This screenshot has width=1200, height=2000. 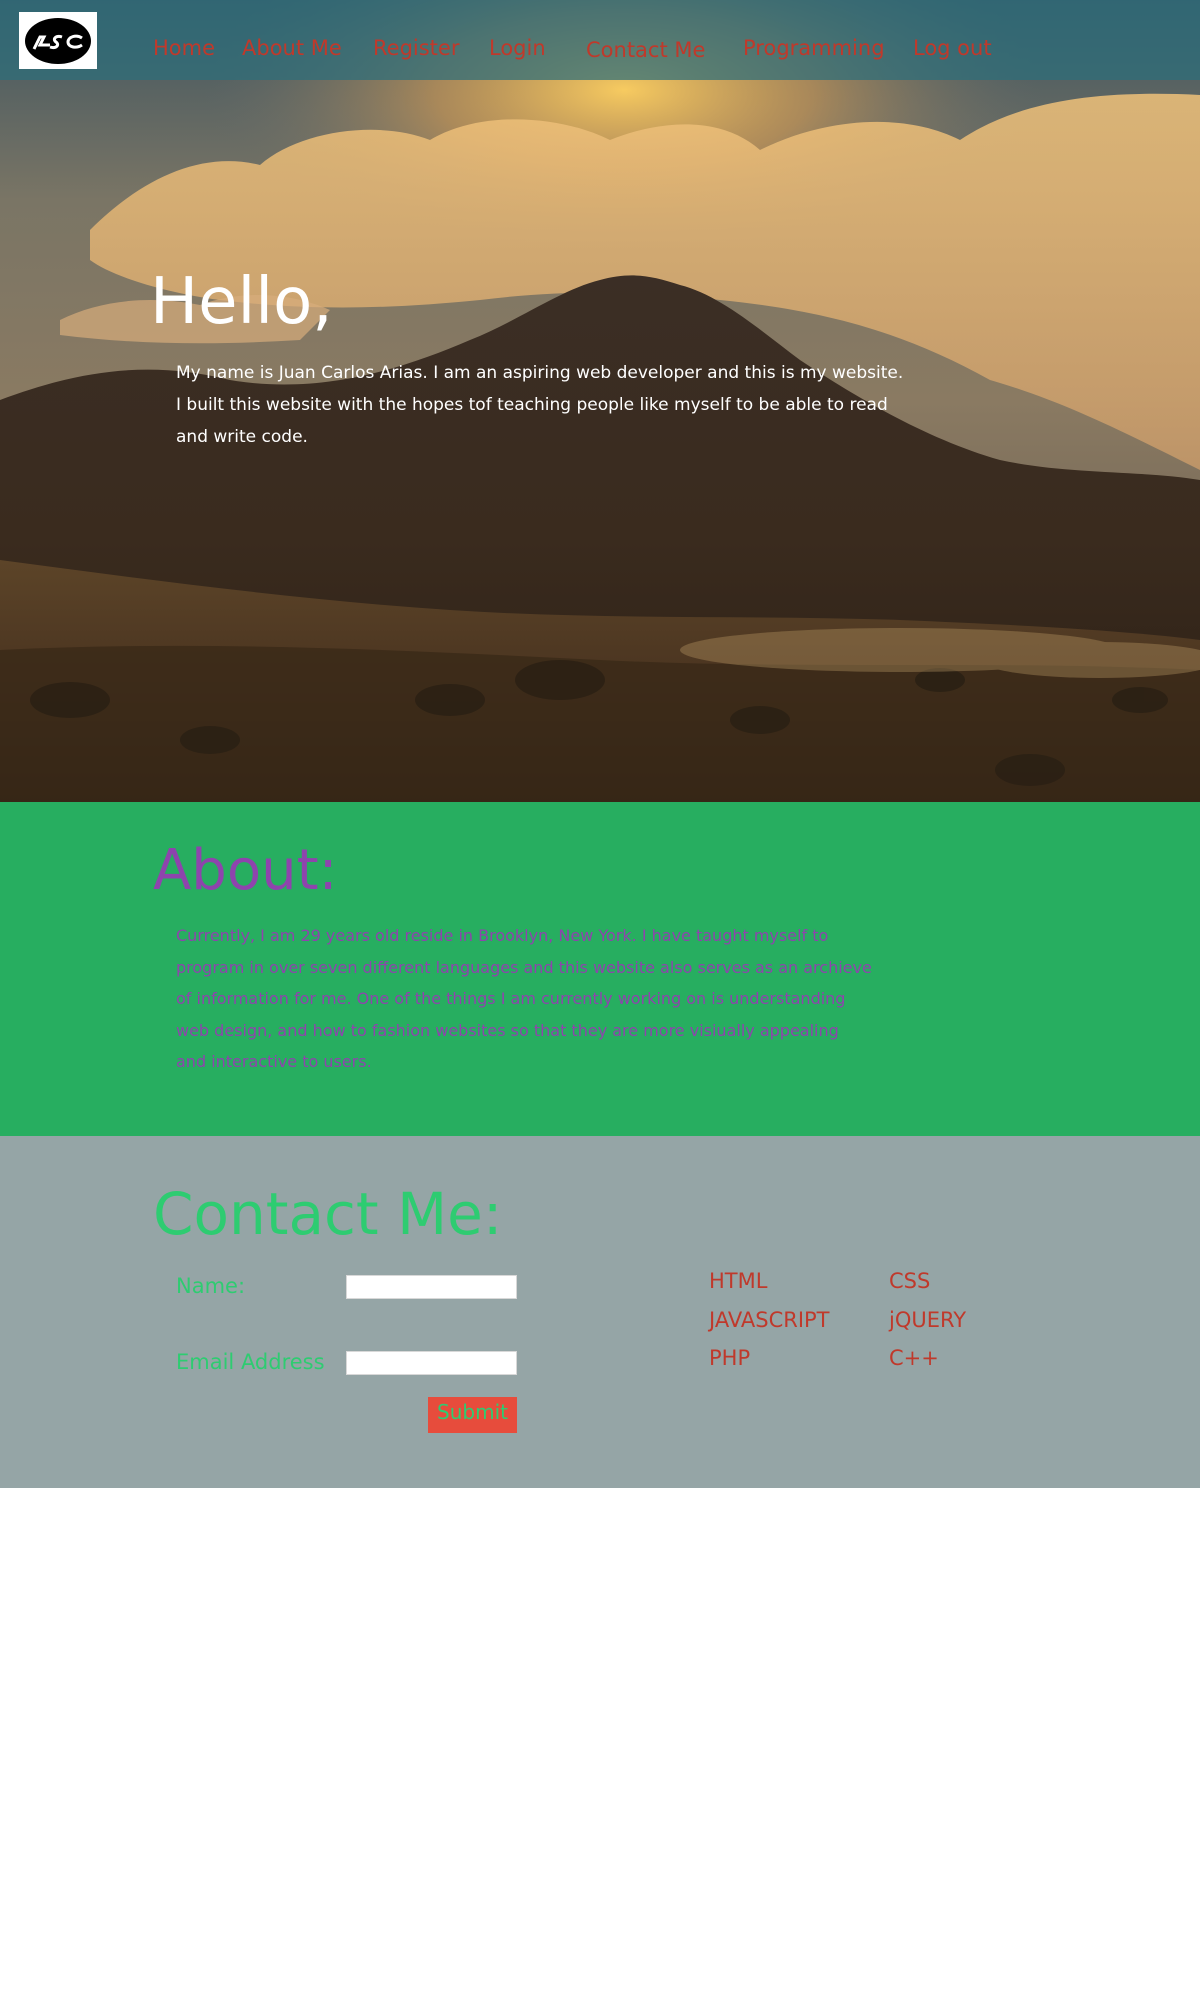 I want to click on skill-html: HTML, so click(x=738, y=1281).